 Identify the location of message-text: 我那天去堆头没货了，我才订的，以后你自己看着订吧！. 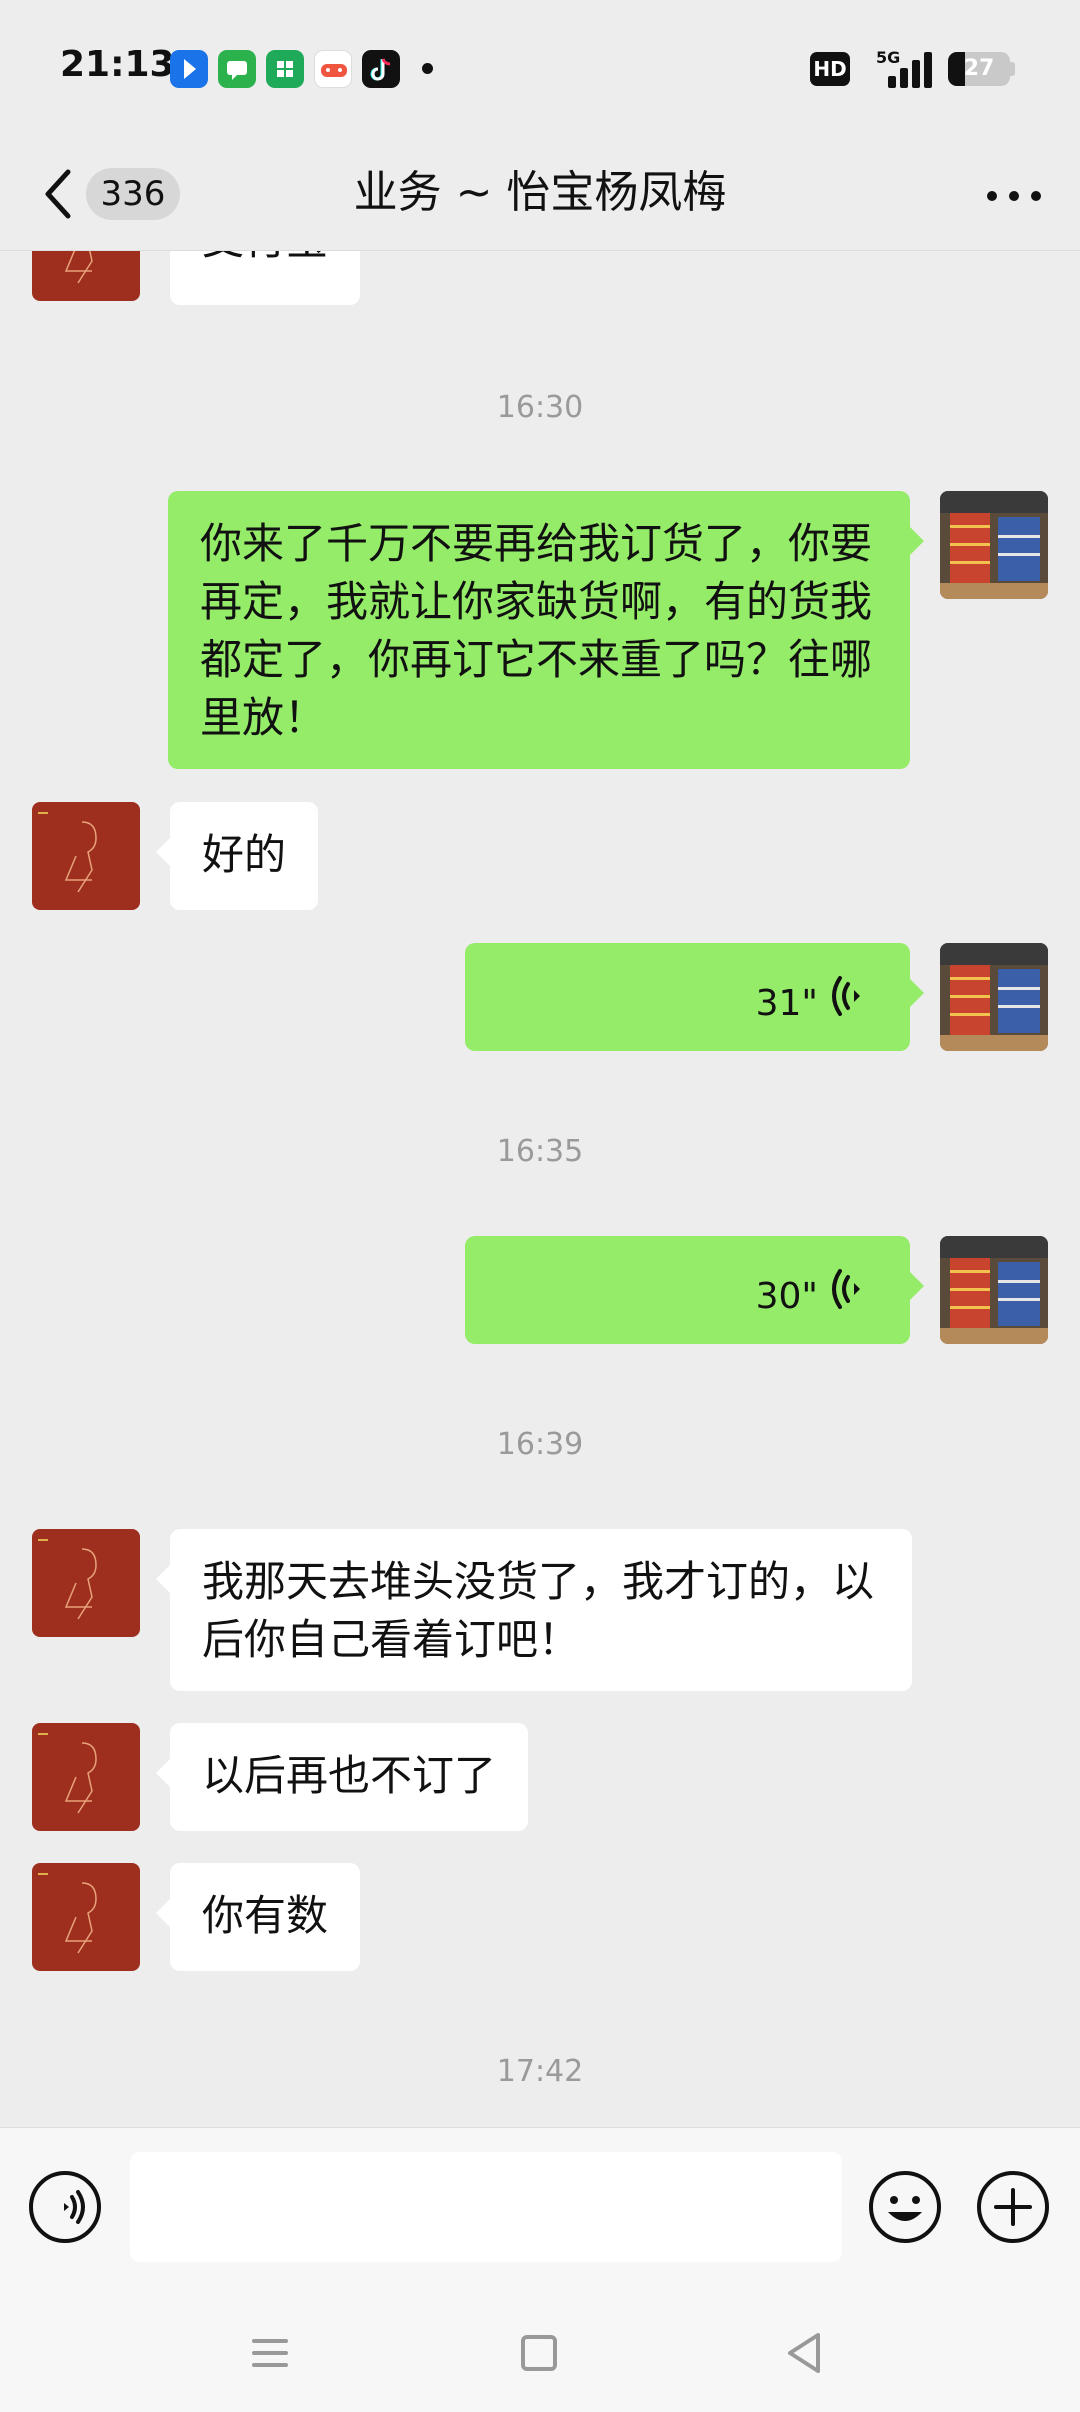
(538, 1610).